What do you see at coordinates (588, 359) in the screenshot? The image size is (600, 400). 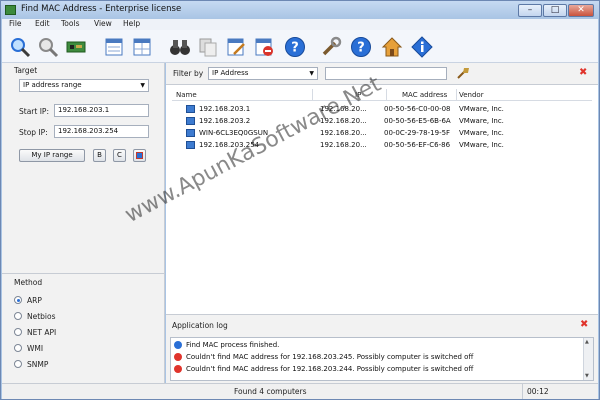 I see `log-scrollbar: ▲ ▼` at bounding box center [588, 359].